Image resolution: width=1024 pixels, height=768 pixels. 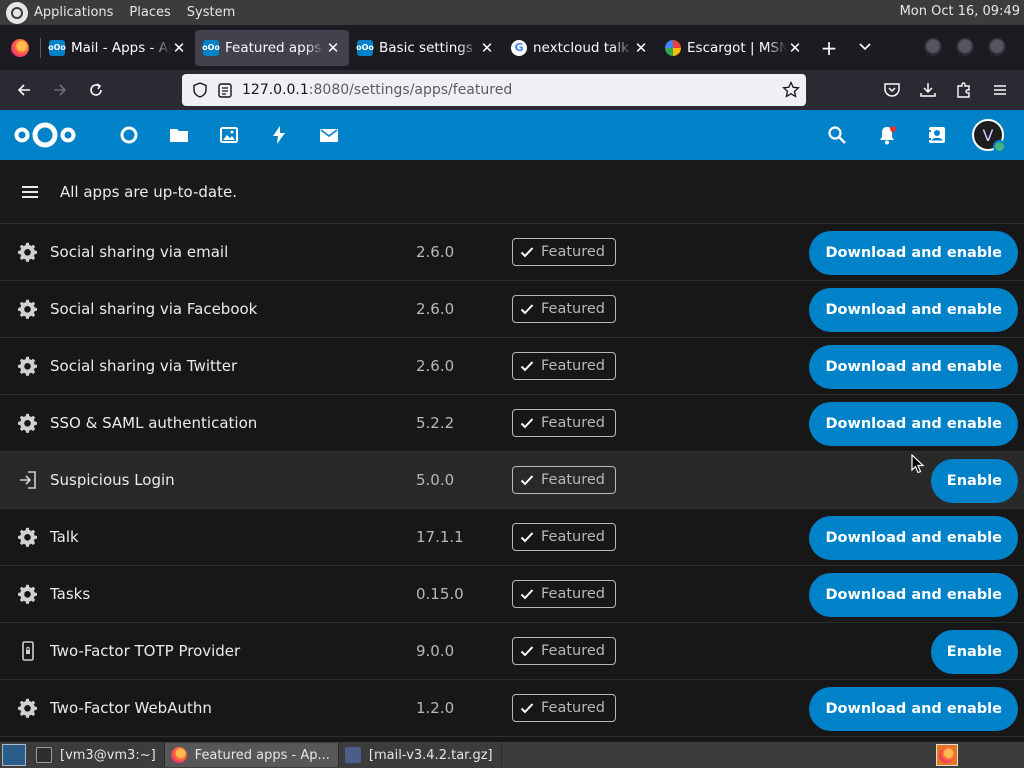 I want to click on extensions-button, so click(x=964, y=90).